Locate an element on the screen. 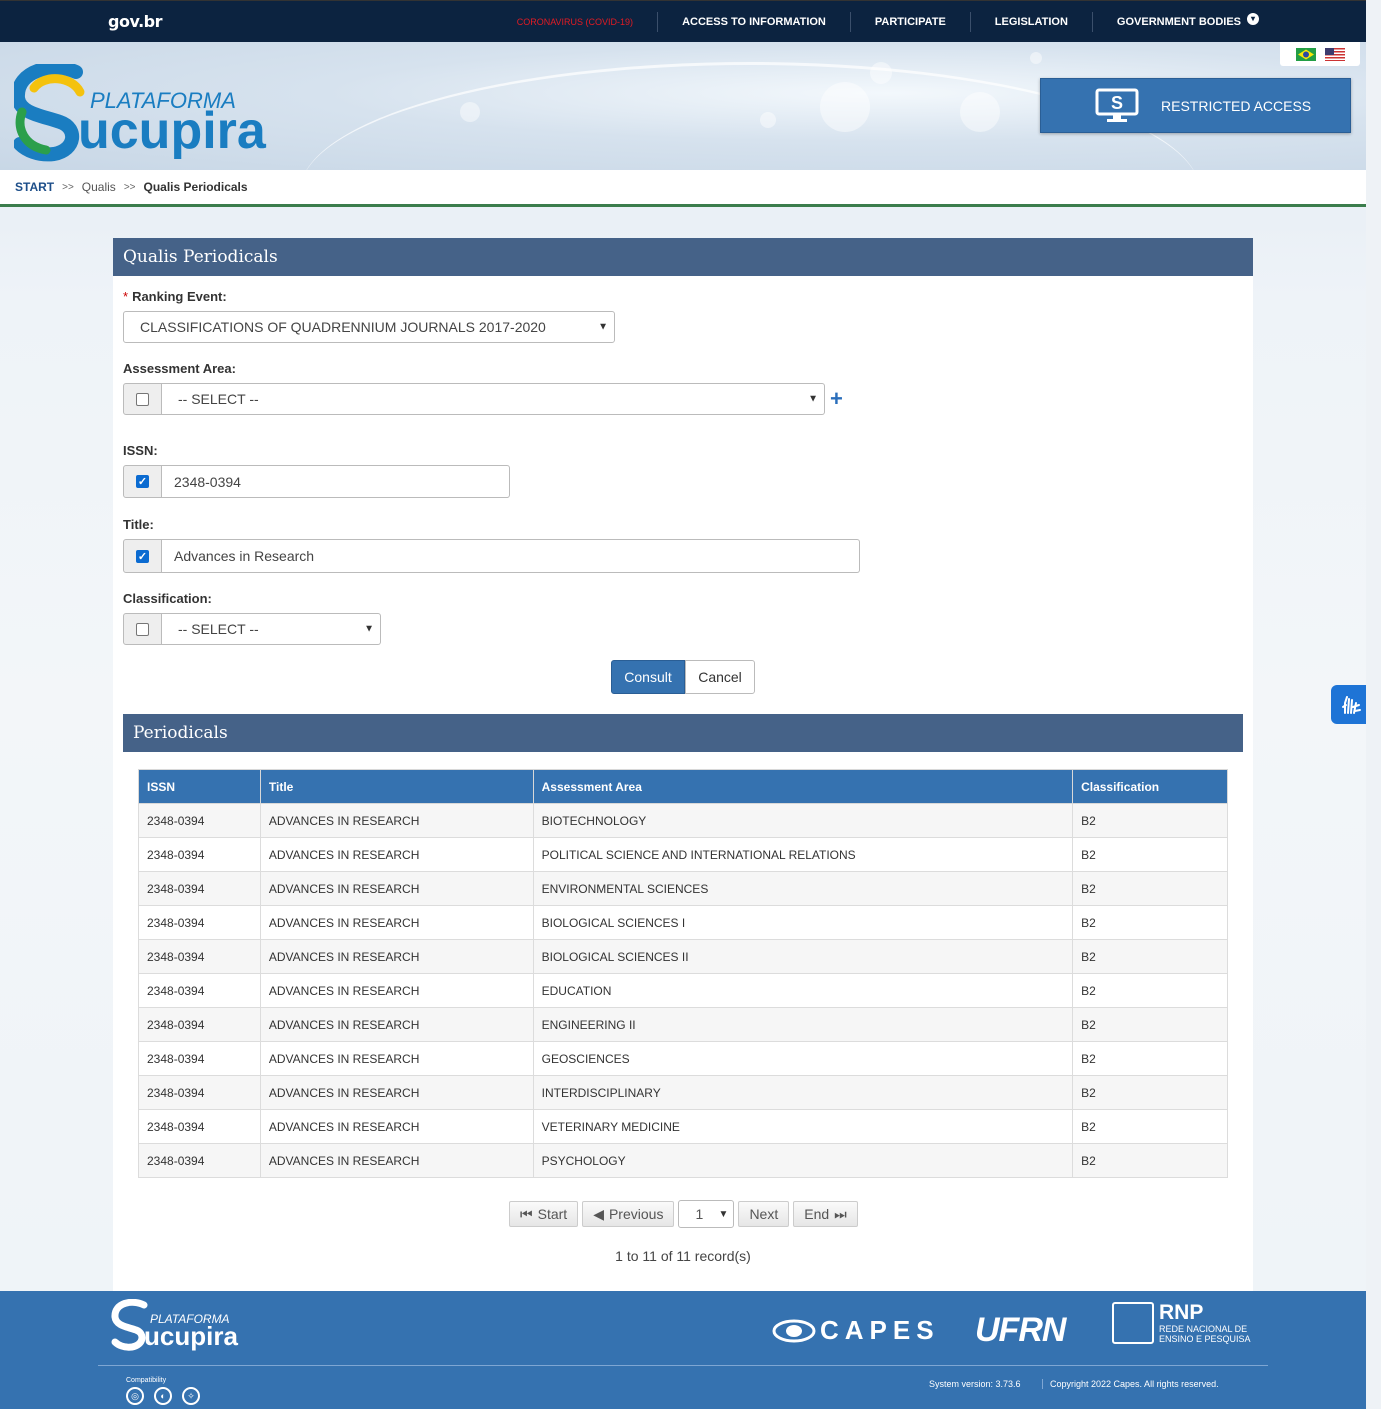  title-checkbox: ✓ is located at coordinates (142, 556).